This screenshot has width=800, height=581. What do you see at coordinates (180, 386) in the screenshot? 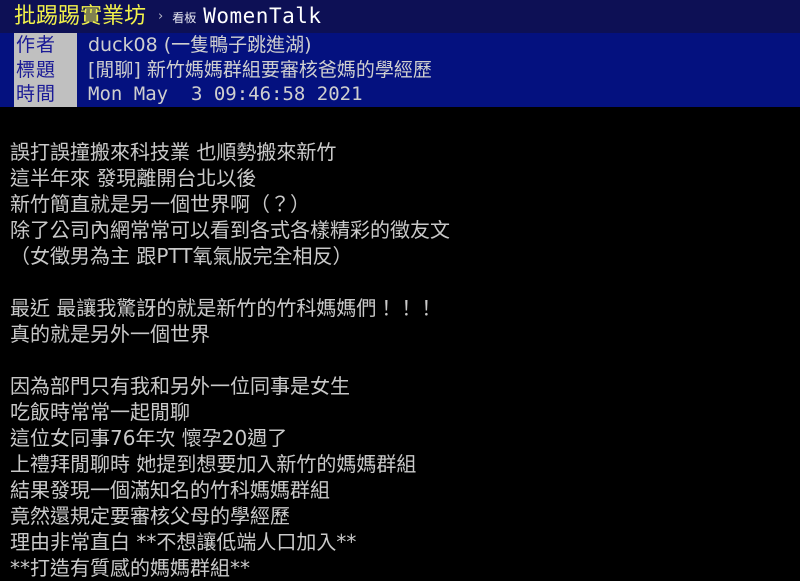
I see `body-line: 因為部門只有我和另外一位同事是女生` at bounding box center [180, 386].